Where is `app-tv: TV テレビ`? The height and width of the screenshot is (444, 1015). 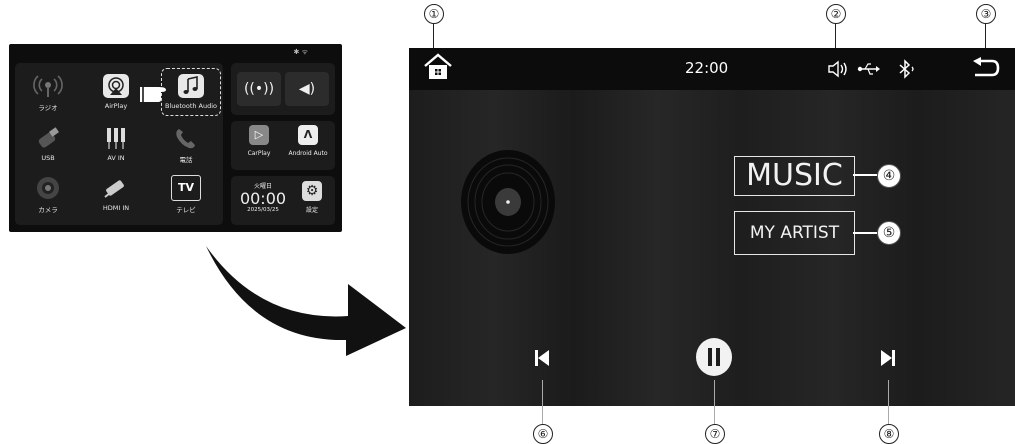
app-tv: TV テレビ is located at coordinates (186, 194).